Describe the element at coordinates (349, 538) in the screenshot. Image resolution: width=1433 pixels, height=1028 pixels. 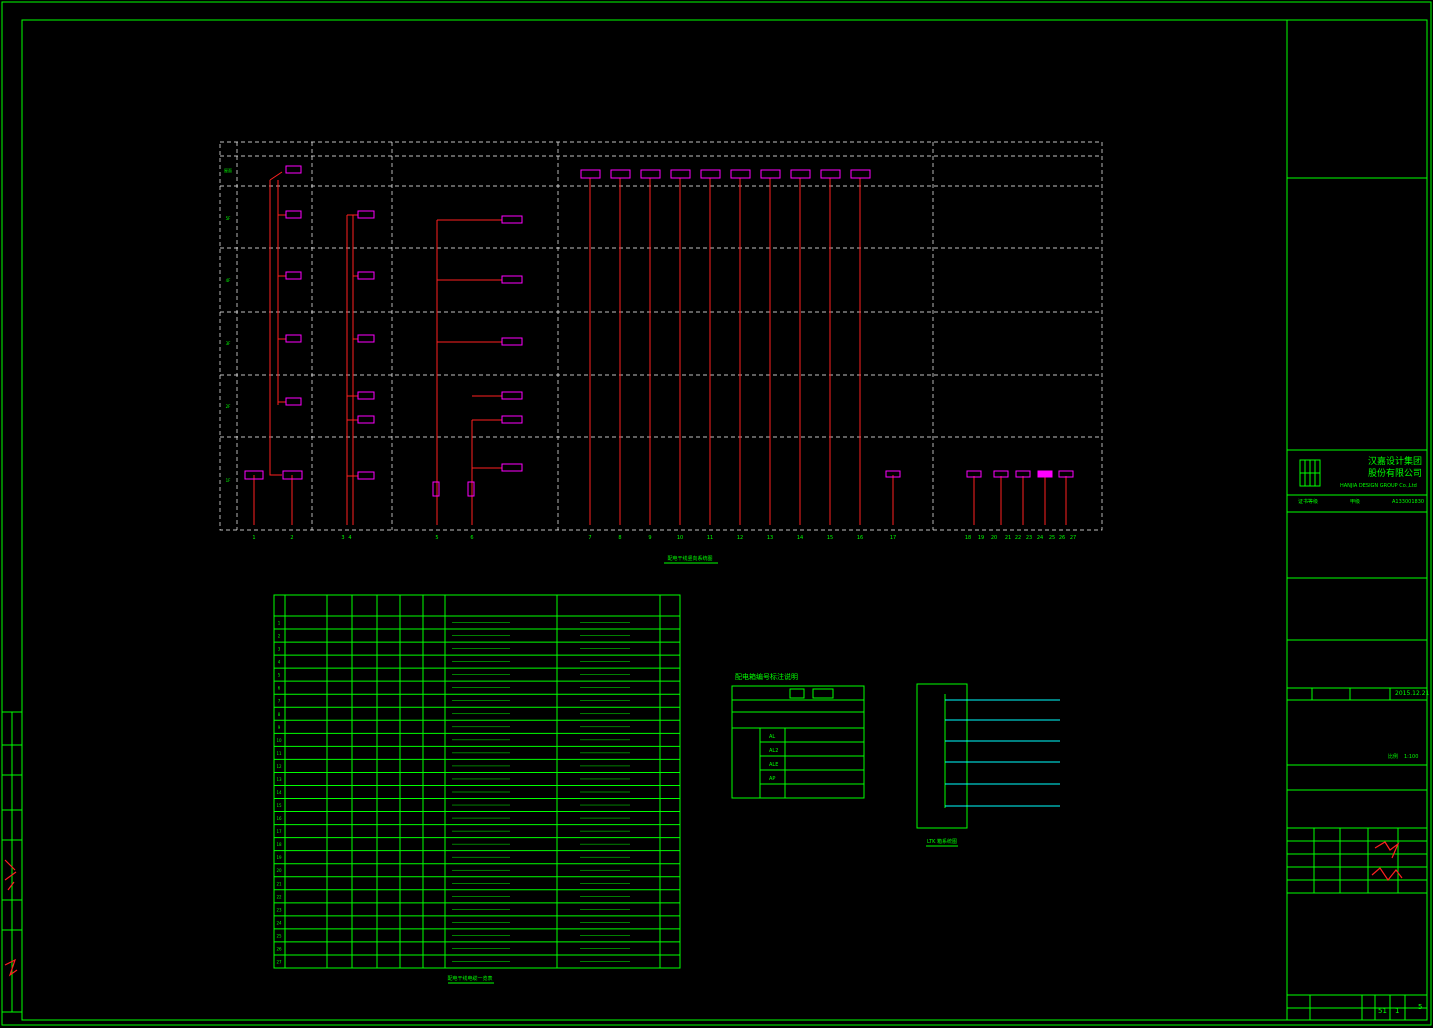
I see `column-number: 4` at that location.